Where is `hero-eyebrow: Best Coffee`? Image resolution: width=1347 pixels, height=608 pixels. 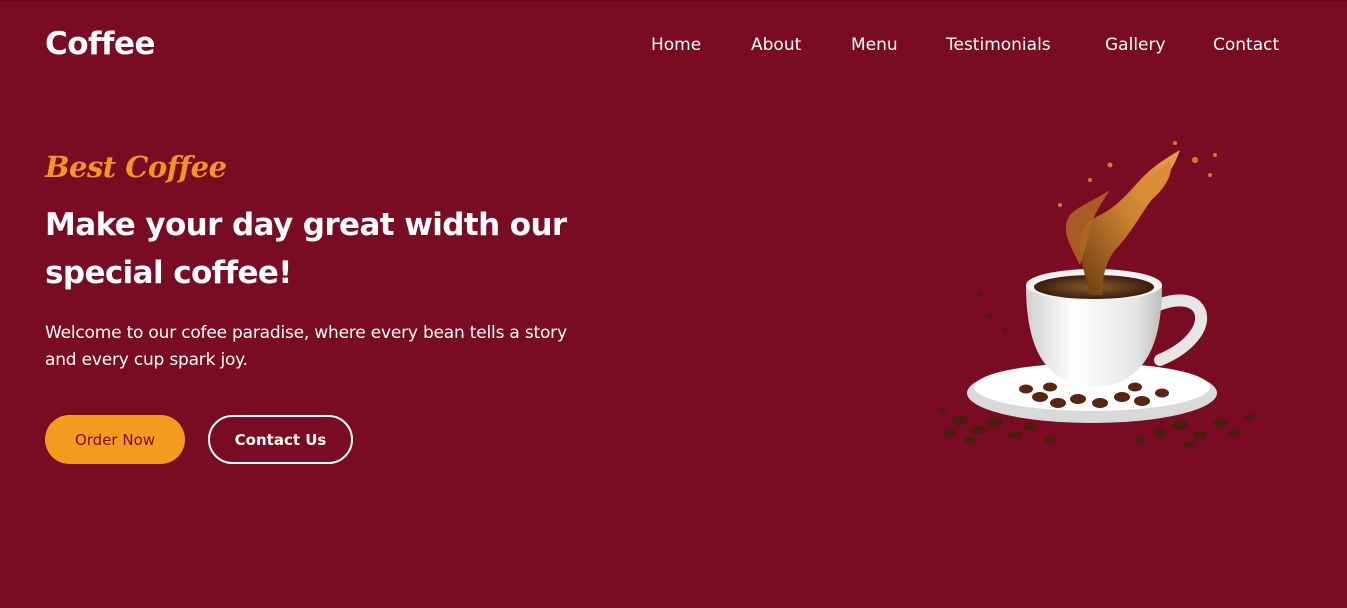 hero-eyebrow: Best Coffee is located at coordinates (136, 167).